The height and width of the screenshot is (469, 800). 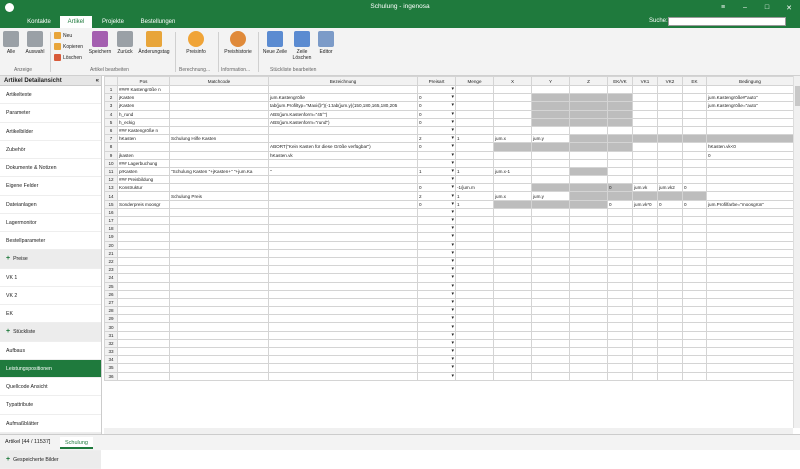 I want to click on scroll-thumb, so click(x=797, y=96).